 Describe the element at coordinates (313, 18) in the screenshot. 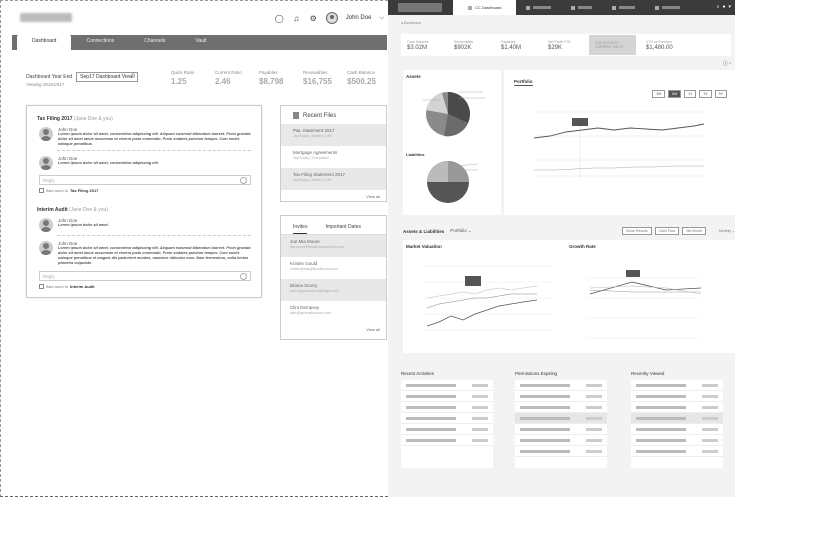

I see `gear-icon: ⚙` at that location.